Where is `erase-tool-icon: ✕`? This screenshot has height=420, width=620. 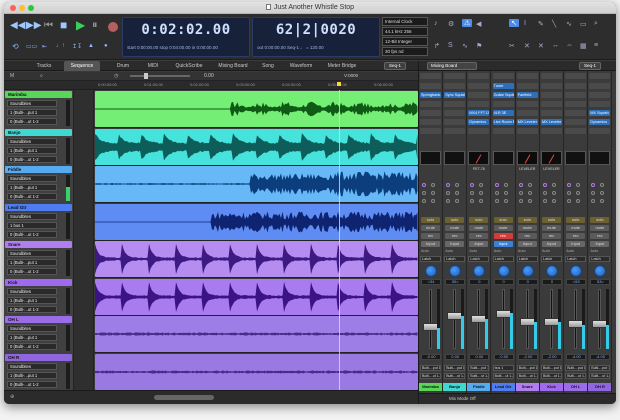
erase-tool-icon: ✕ is located at coordinates (527, 46).